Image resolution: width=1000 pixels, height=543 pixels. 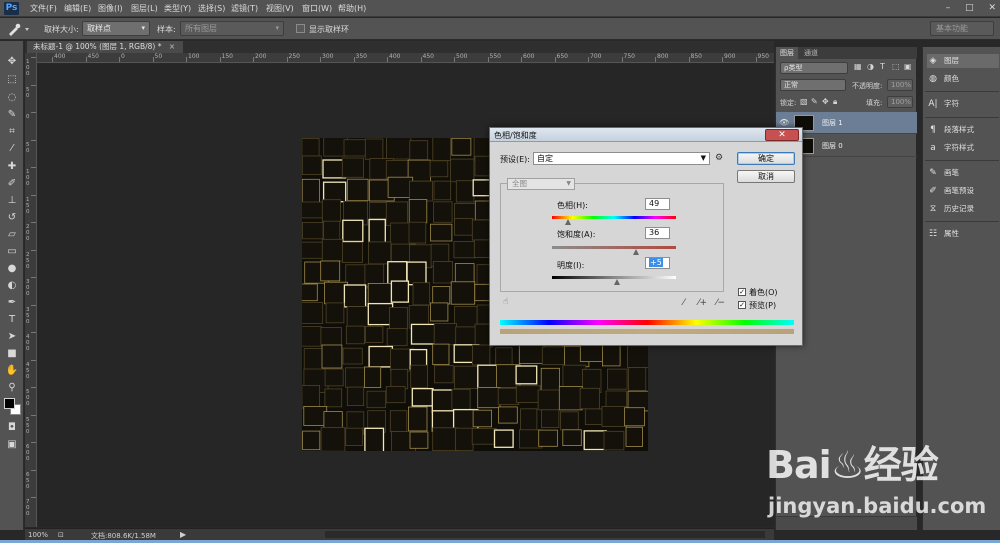 What do you see at coordinates (657, 263) in the screenshot?
I see `lightness-input: +5` at bounding box center [657, 263].